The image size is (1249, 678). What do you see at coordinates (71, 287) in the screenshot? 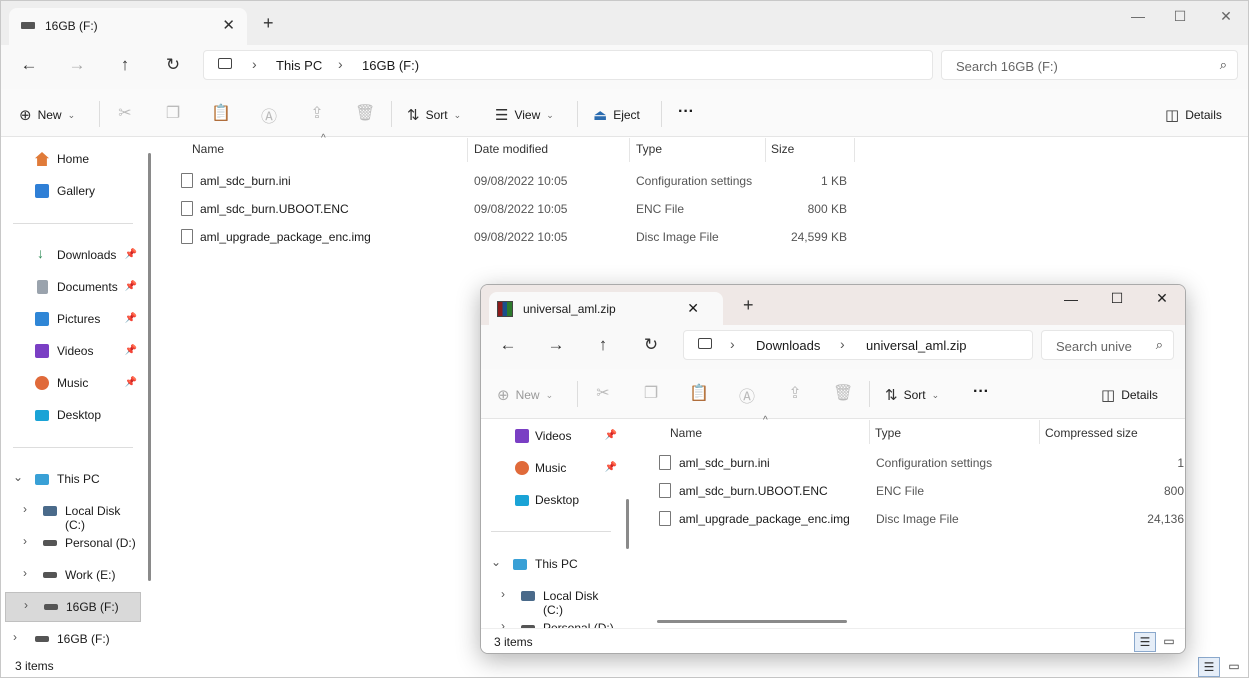
I see `sidebar-item-documents: Documents 📌` at bounding box center [71, 287].